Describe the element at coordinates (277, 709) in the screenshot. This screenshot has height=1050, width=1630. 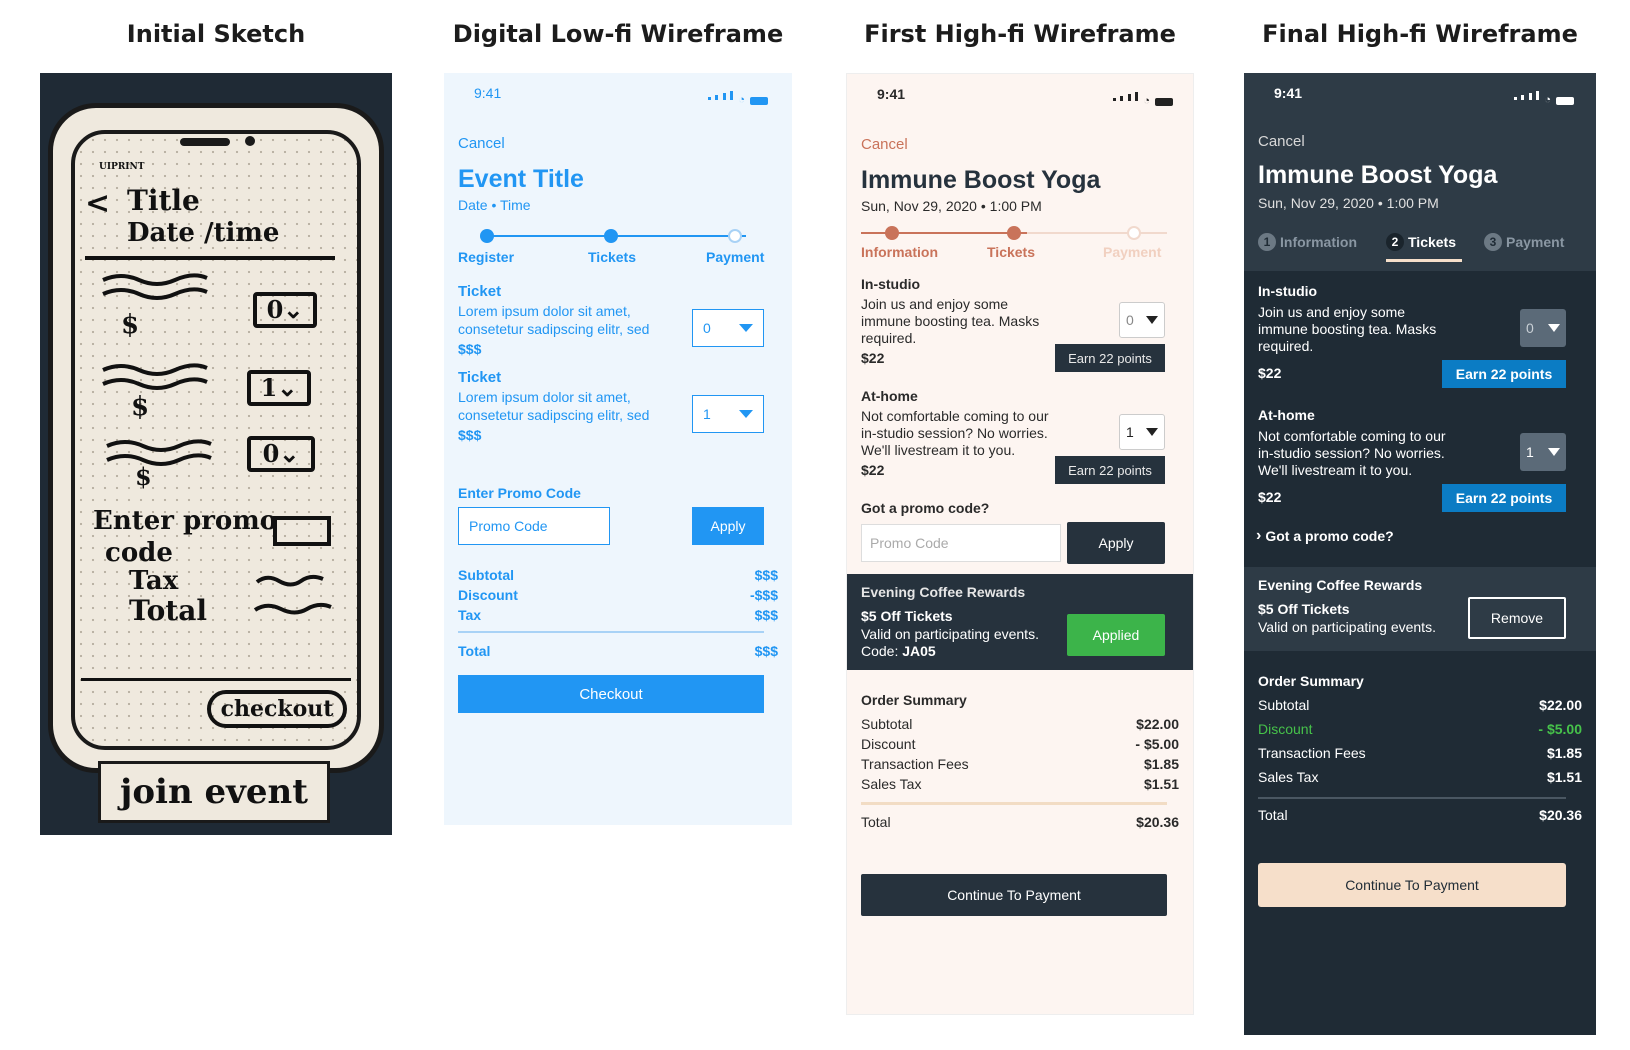
I see `sketch-checkout-button: checkout` at that location.